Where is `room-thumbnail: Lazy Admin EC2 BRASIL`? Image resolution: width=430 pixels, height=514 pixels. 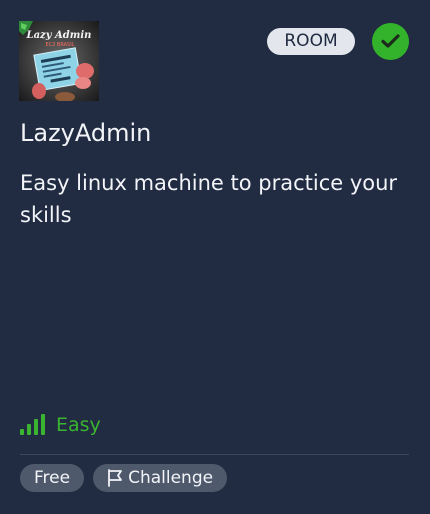 room-thumbnail: Lazy Admin EC2 BRASIL is located at coordinates (59, 61).